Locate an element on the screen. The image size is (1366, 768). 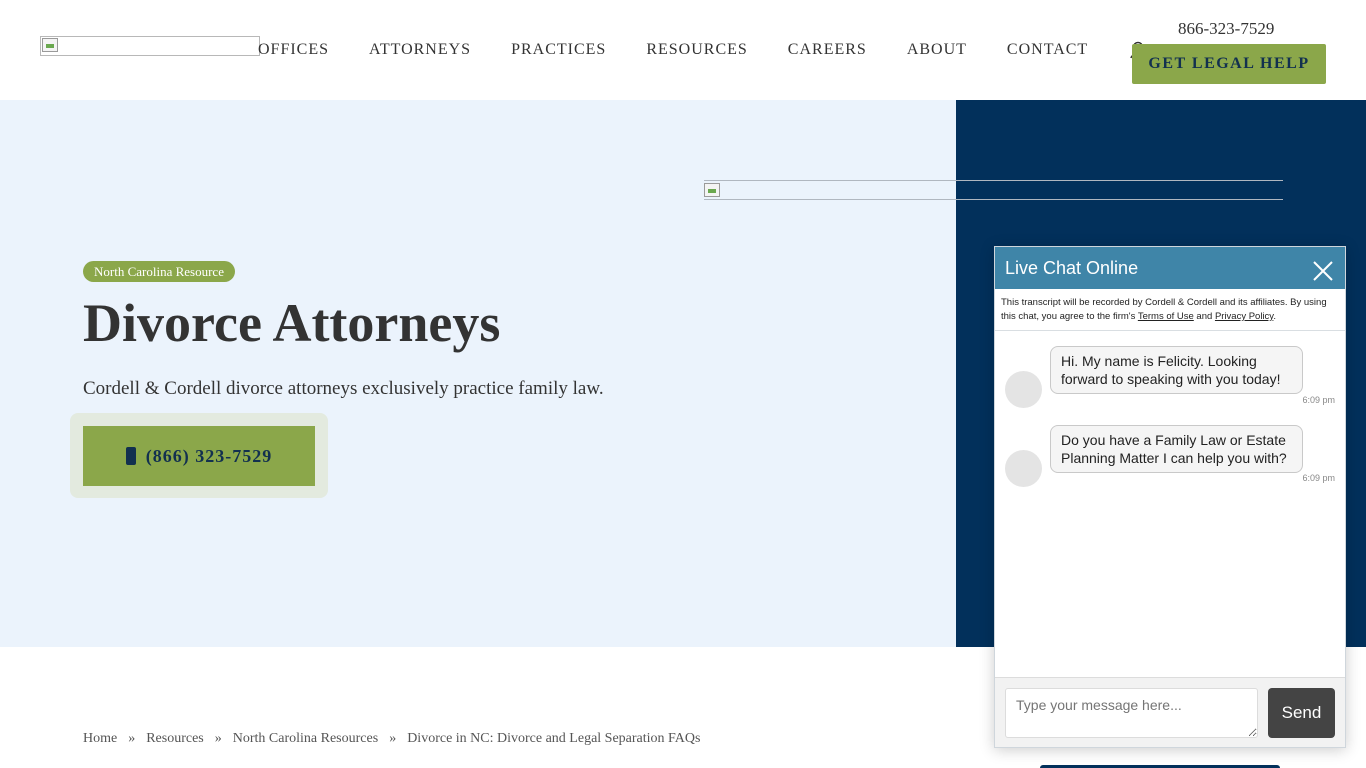
nav-offices: OFFICES is located at coordinates (293, 50).